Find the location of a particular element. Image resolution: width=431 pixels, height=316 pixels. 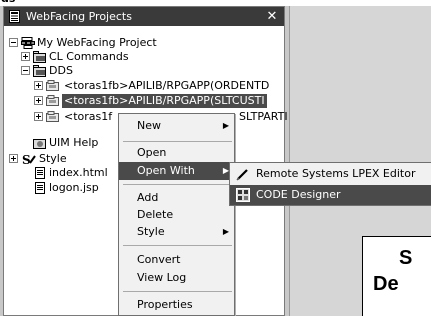

menu-item-label: New is located at coordinates (149, 125).